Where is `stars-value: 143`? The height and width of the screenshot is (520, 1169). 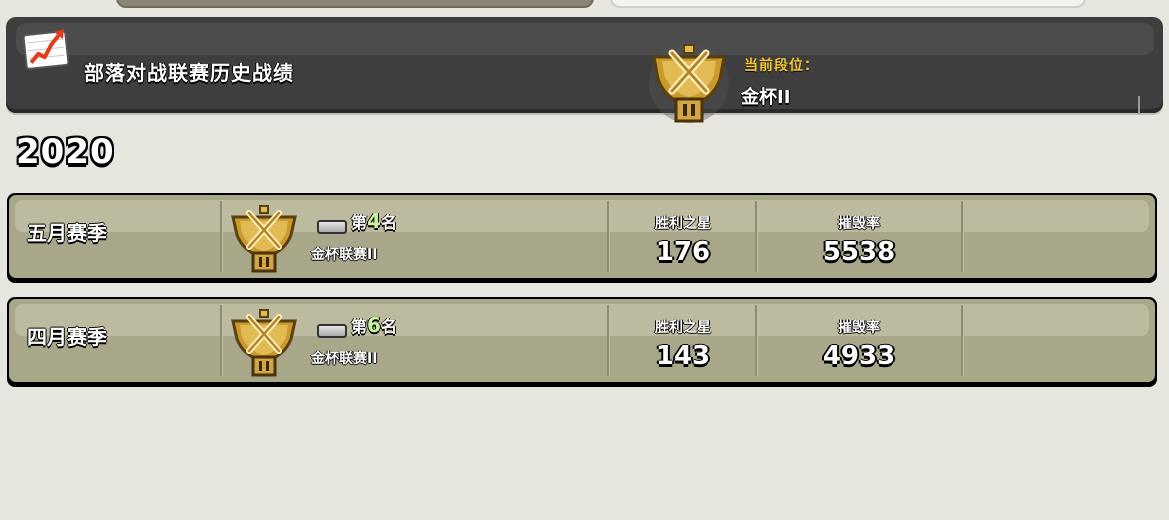 stars-value: 143 is located at coordinates (683, 356).